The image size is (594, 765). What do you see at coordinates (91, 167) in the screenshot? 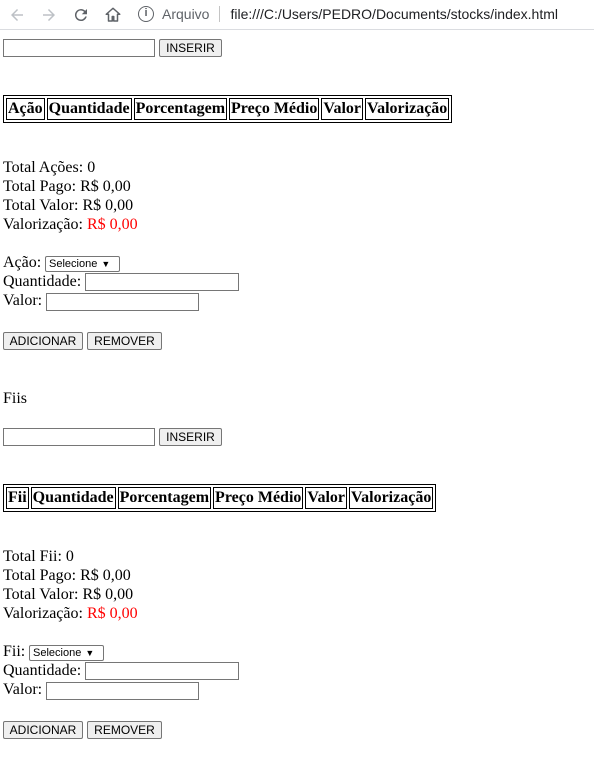
I see `total-acoes-value: 0` at bounding box center [91, 167].